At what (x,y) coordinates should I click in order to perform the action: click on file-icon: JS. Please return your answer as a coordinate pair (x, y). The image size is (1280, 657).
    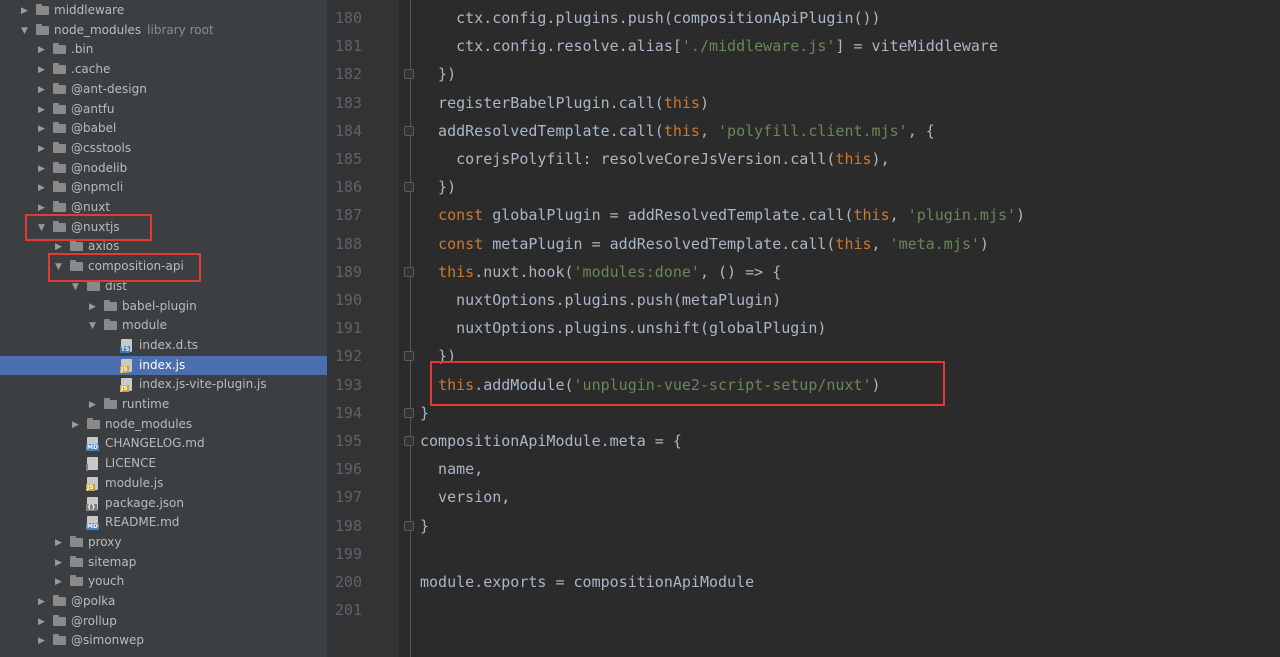
    Looking at the image, I should click on (92, 483).